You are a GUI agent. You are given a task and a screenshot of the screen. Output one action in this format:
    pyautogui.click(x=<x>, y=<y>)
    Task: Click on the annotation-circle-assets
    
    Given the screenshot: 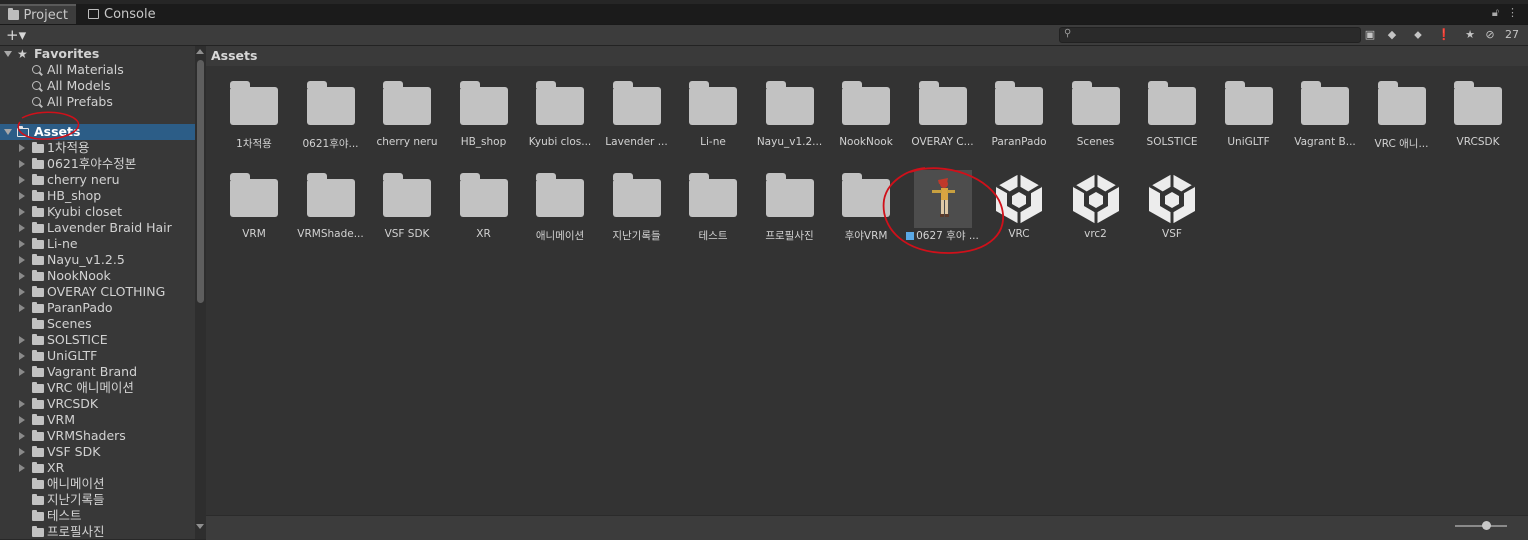 What is the action you would take?
    pyautogui.click(x=48, y=125)
    